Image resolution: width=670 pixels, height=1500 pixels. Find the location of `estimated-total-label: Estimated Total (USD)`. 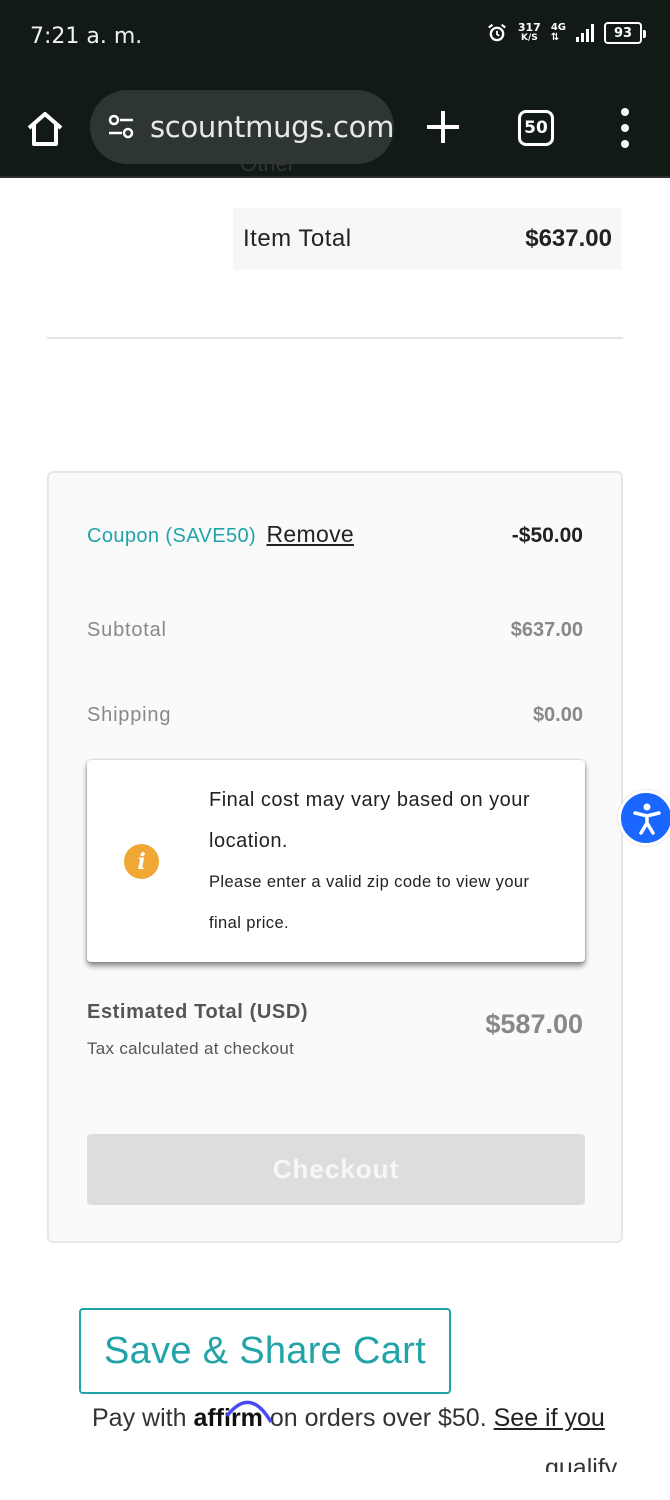

estimated-total-label: Estimated Total (USD) is located at coordinates (198, 1012).